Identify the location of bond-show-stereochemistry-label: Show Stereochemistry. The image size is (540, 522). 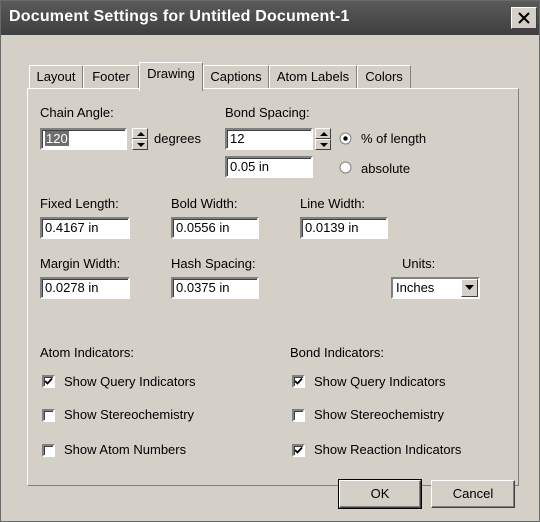
(379, 414).